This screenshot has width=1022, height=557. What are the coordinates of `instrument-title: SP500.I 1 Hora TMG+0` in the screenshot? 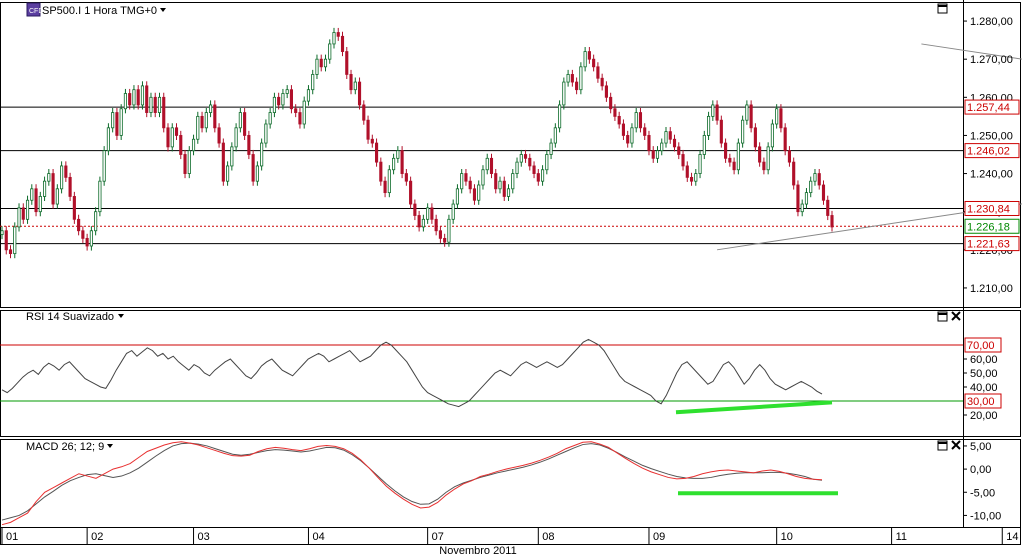 It's located at (99, 11).